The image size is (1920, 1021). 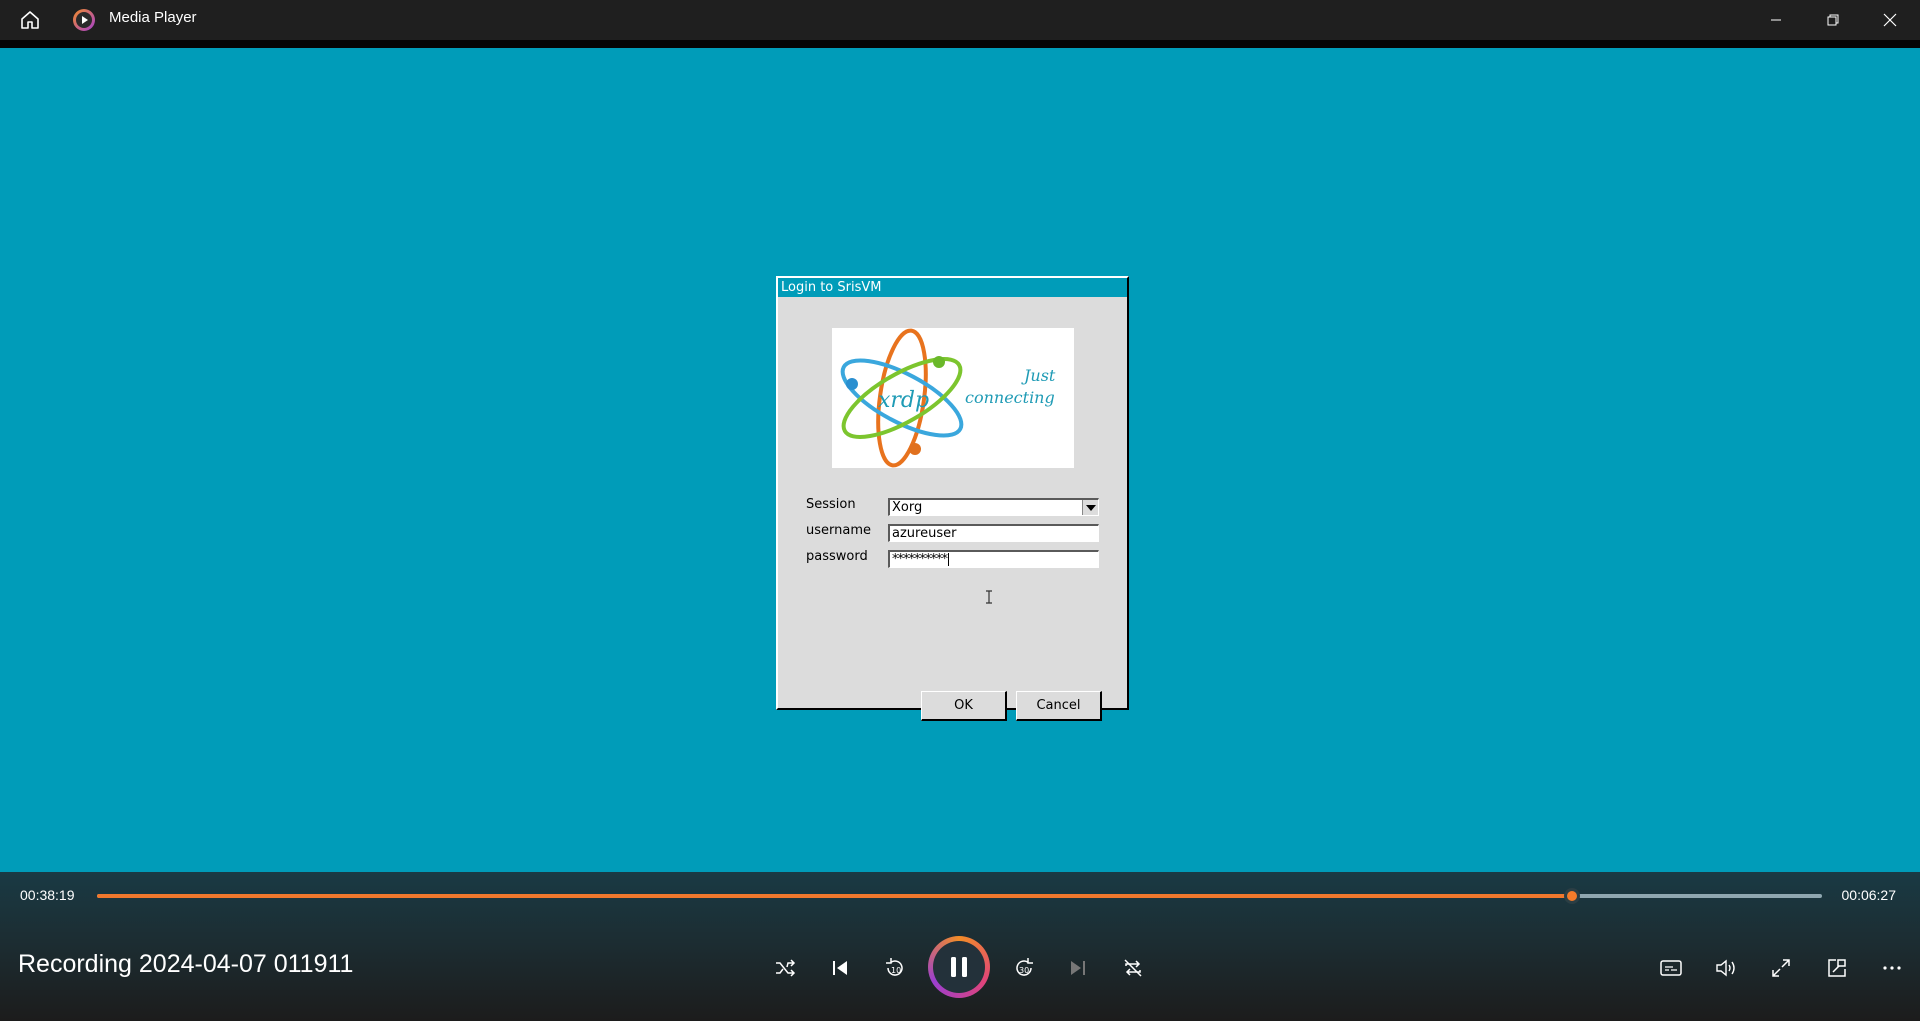 I want to click on username-field: azureuser, so click(x=993, y=533).